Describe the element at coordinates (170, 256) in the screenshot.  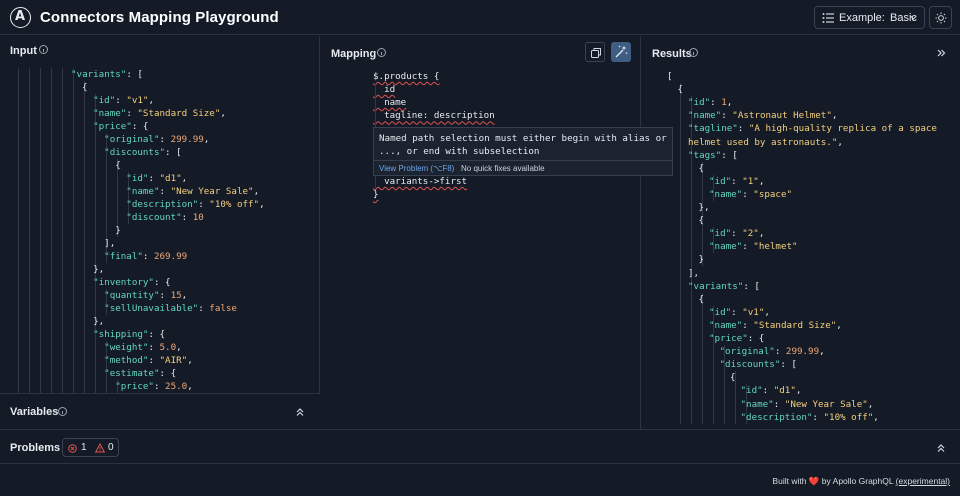
I see `code-token: 269.99` at that location.